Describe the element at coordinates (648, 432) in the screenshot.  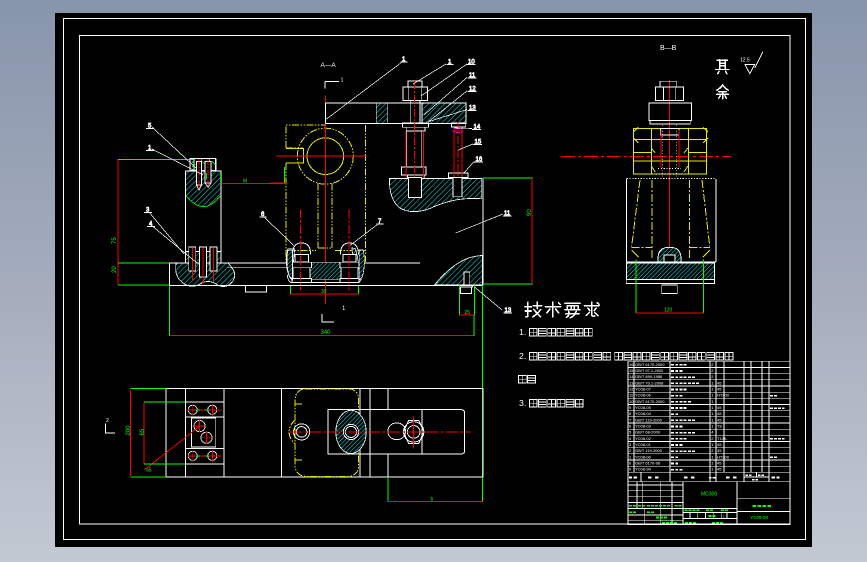
I see `svg-text: GB/T 68-2000` at that location.